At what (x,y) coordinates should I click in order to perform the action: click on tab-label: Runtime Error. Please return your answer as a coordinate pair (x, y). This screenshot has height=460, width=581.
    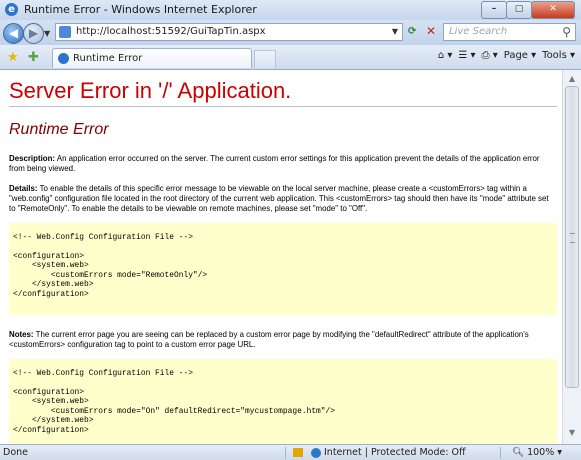
    Looking at the image, I should click on (108, 58).